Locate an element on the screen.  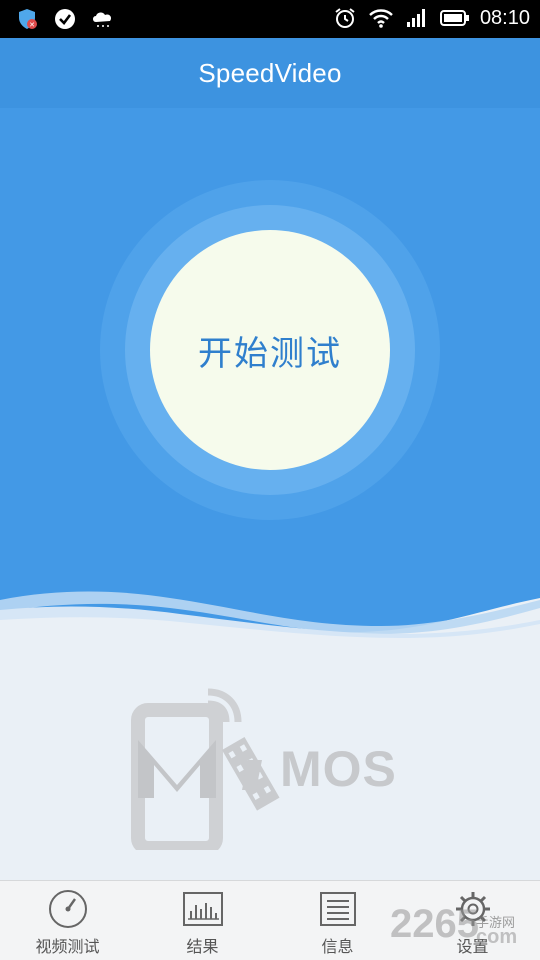
tab-info: 信息 is located at coordinates (337, 920).